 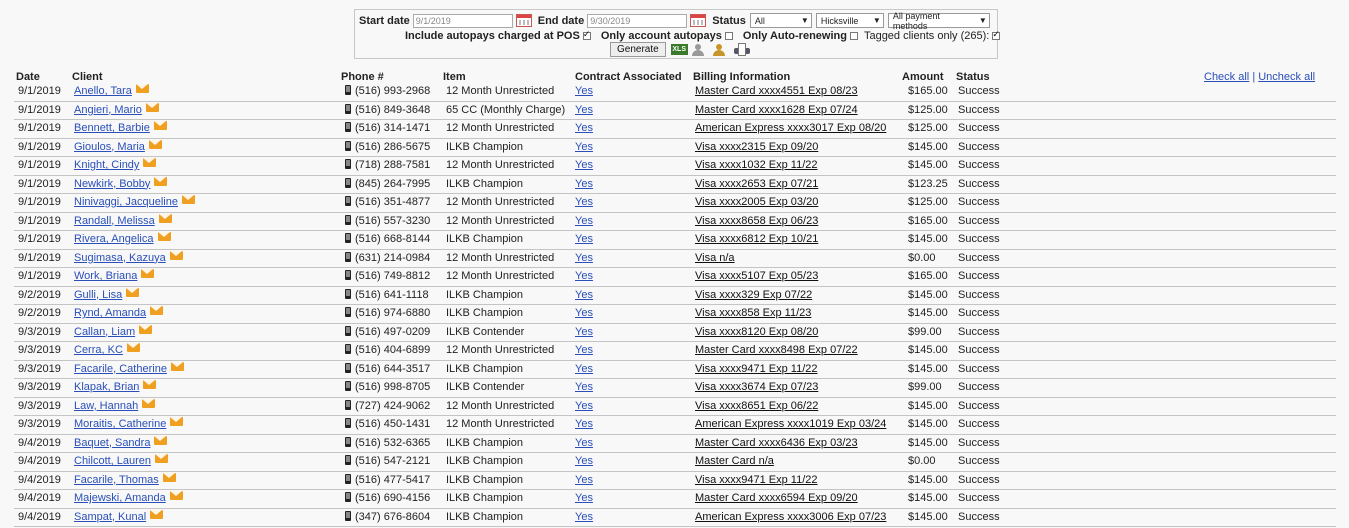 I want to click on billing-link: Visa xxxx2653 Exp 07/21, so click(x=756, y=184).